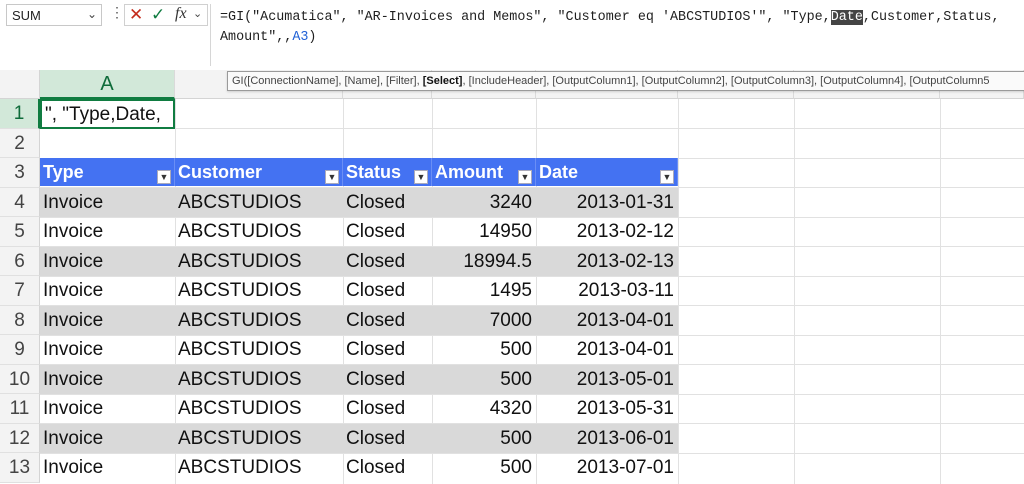 The height and width of the screenshot is (484, 1024). Describe the element at coordinates (20, 438) in the screenshot. I see `row-header-12: 12` at that location.